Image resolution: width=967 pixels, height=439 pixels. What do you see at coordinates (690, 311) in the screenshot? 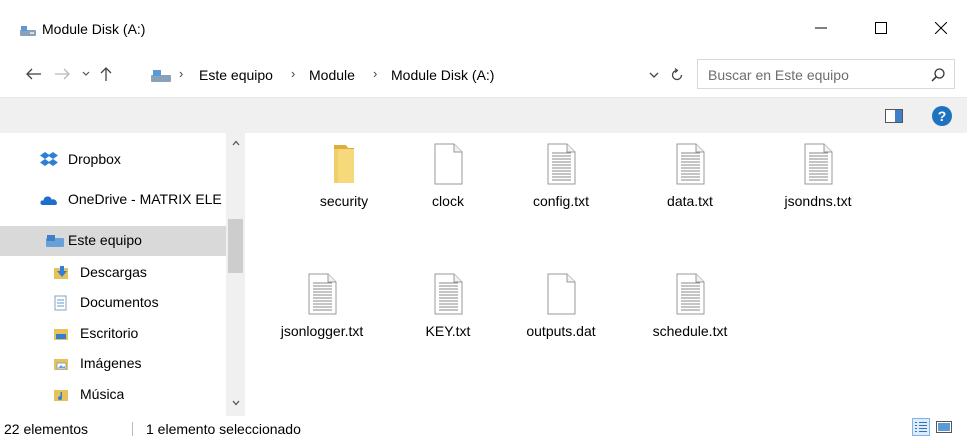
I see `file-item: schedule.txt` at bounding box center [690, 311].